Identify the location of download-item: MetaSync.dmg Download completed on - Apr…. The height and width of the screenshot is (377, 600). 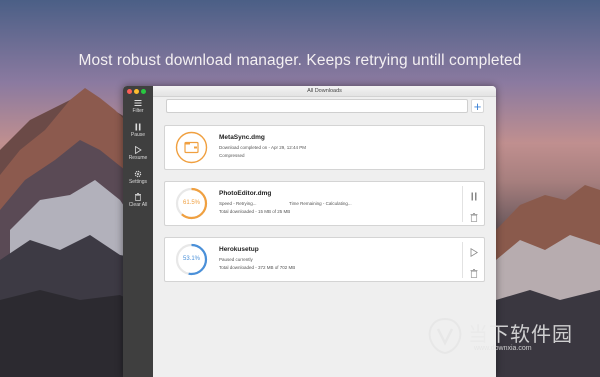
(324, 147).